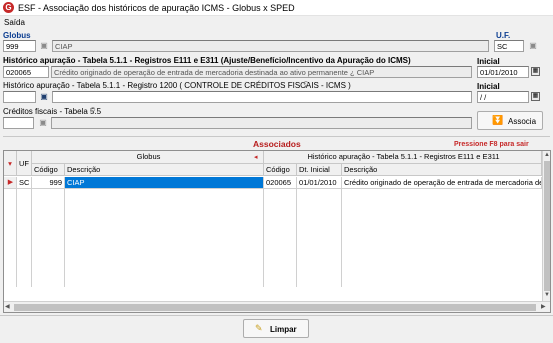 Image resolution: width=553 pixels, height=343 pixels. What do you see at coordinates (24, 163) in the screenshot?
I see `uf-column-header: UF` at bounding box center [24, 163].